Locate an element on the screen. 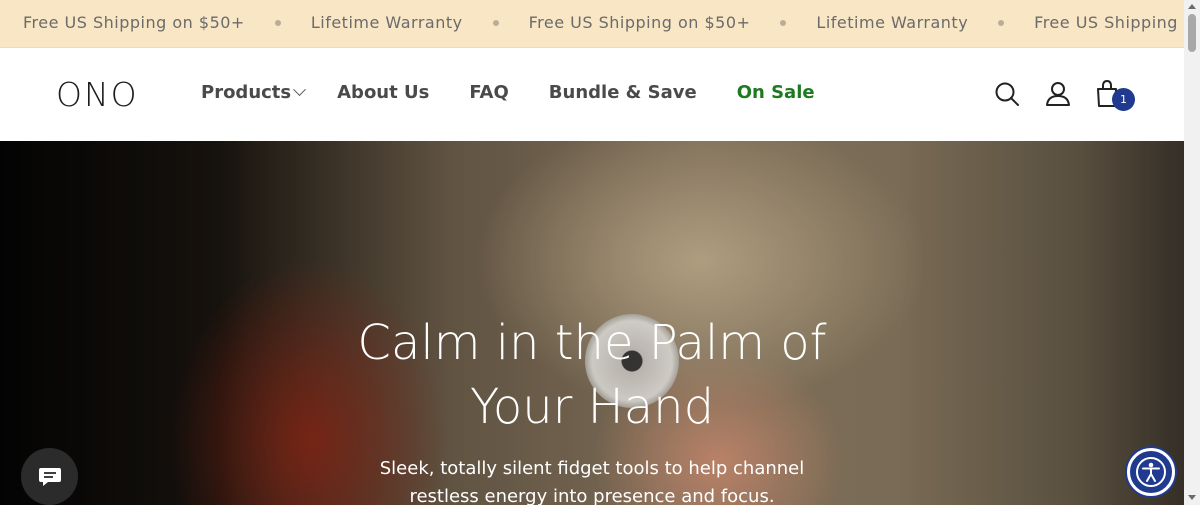  account-button is located at coordinates (1058, 94).